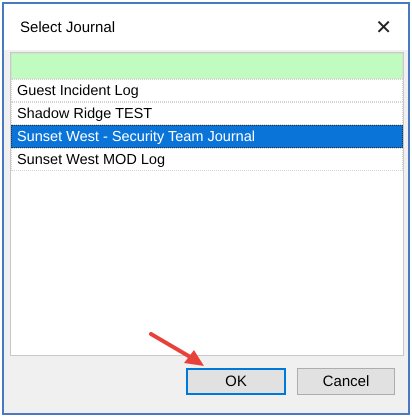 Image resolution: width=412 pixels, height=417 pixels. I want to click on arrow-icon, so click(177, 349).